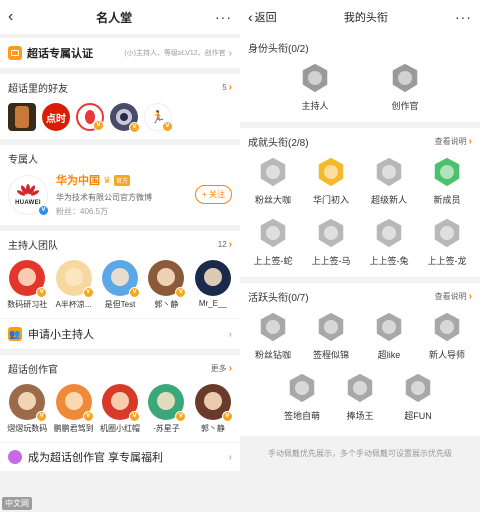 This screenshot has width=480, height=512. Describe the element at coordinates (360, 396) in the screenshot. I see `title-badge: 捧场王` at that location.